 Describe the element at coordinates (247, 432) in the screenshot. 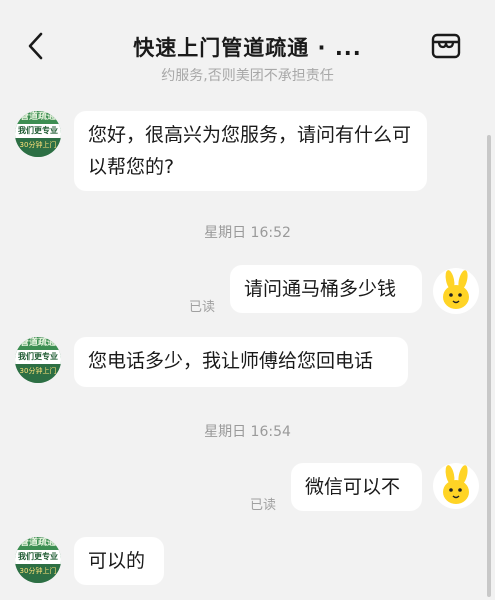

I see `timestamp: 星期日 16:54` at that location.